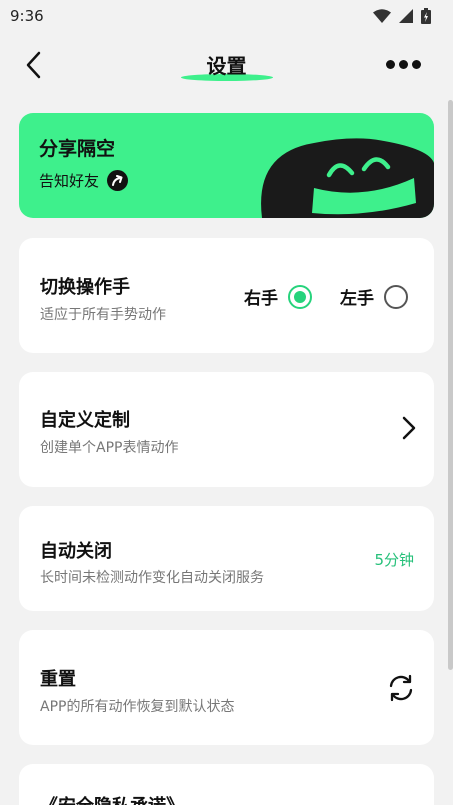 The image size is (453, 805). I want to click on signal-icon, so click(406, 16).